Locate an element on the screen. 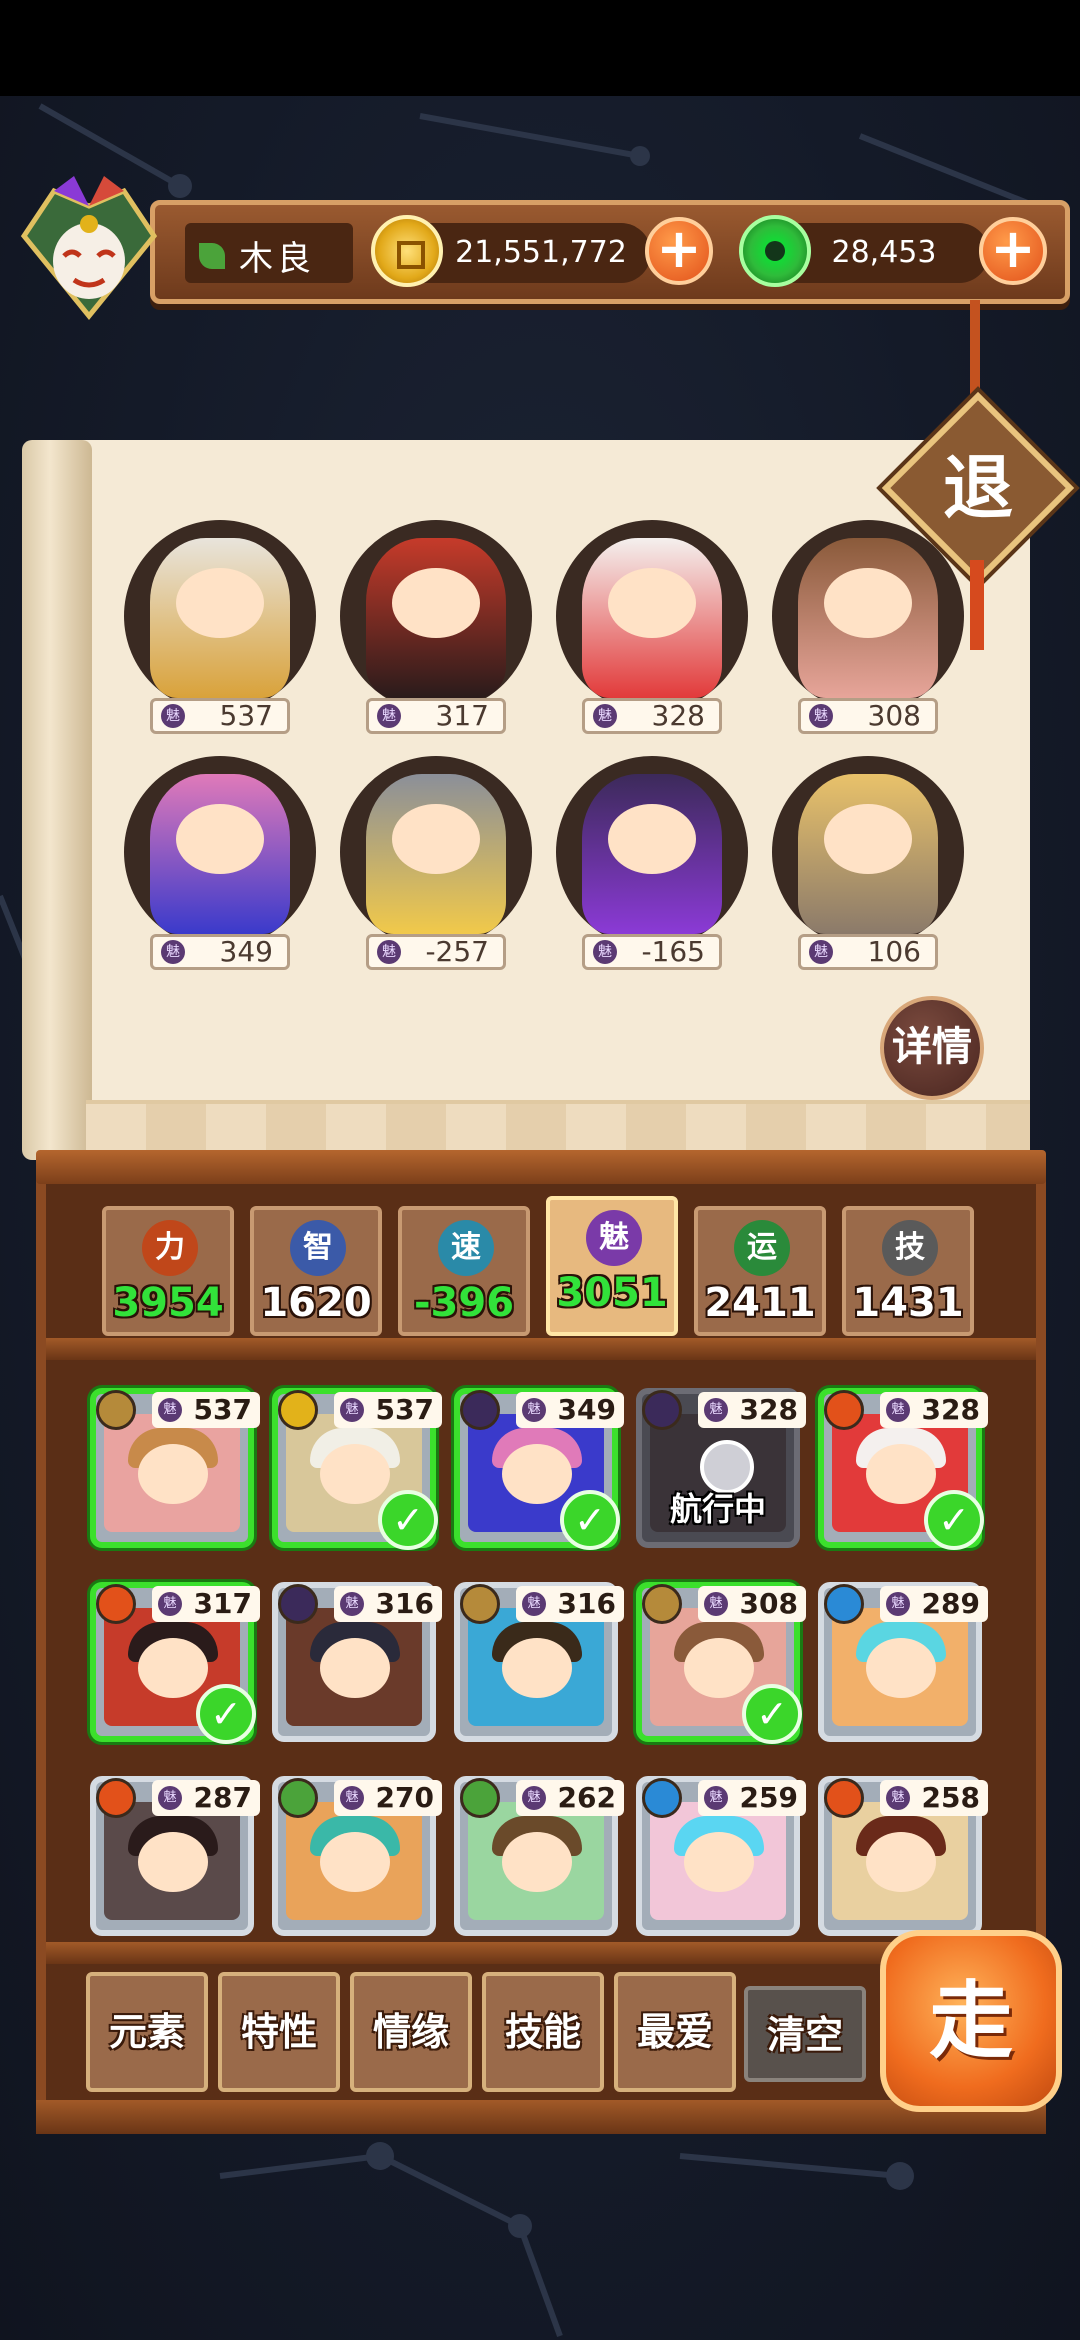 This screenshot has width=1080, height=2340. filter-button: 特性 is located at coordinates (279, 2032).